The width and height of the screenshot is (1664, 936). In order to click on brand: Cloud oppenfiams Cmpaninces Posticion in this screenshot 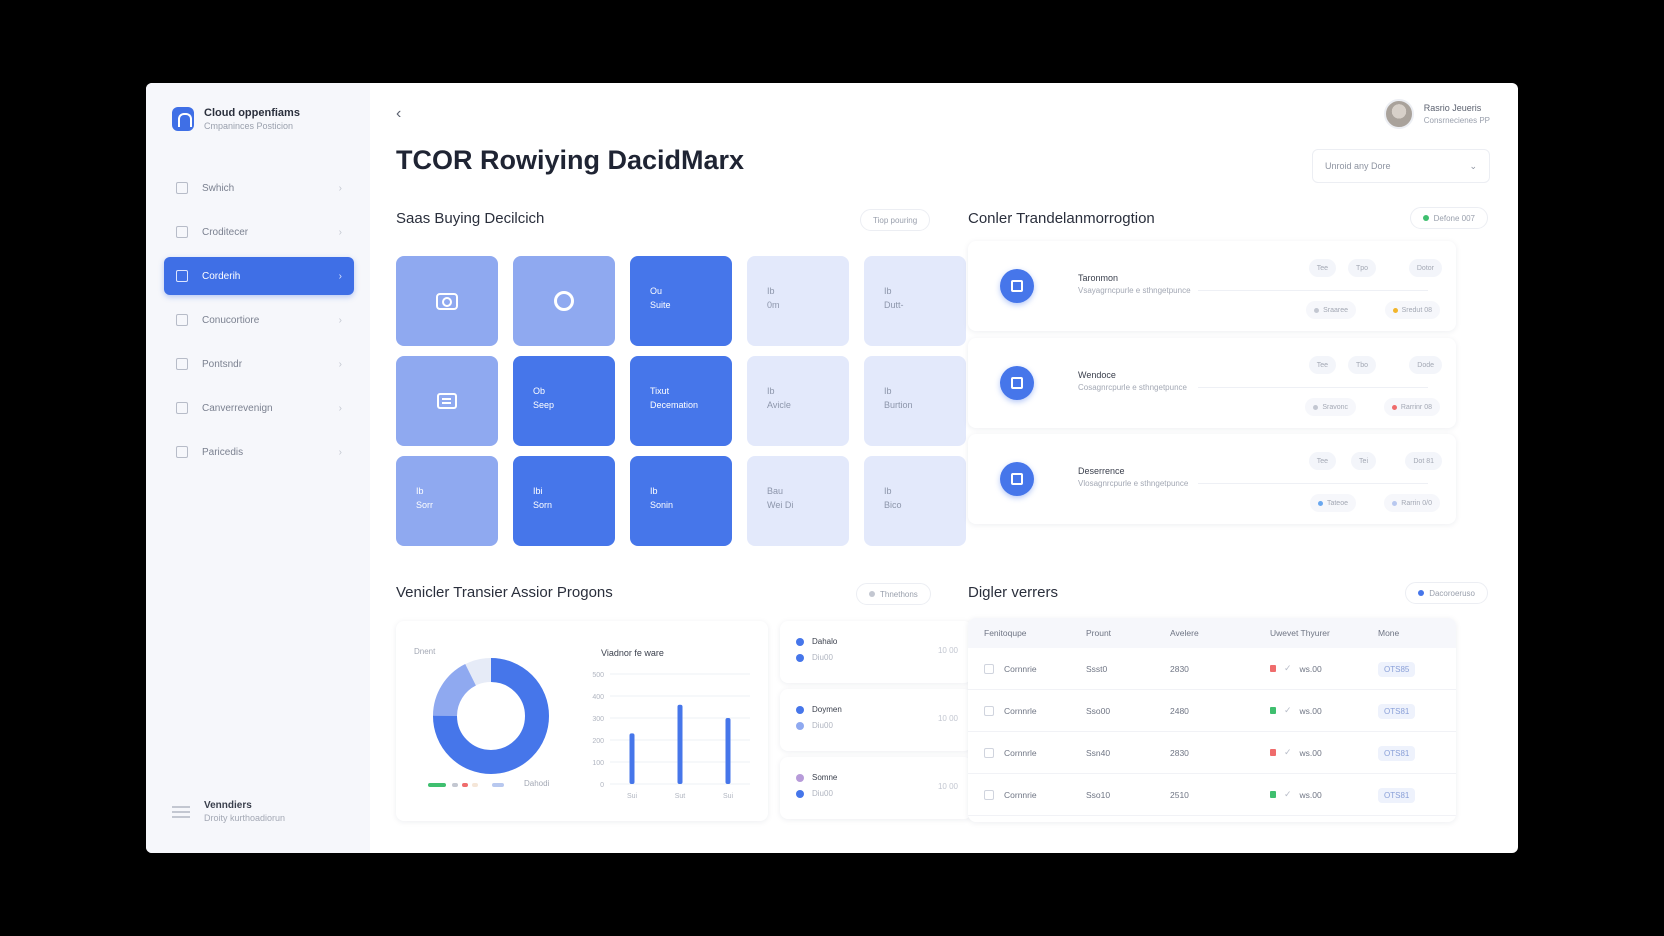, I will do `click(236, 119)`.